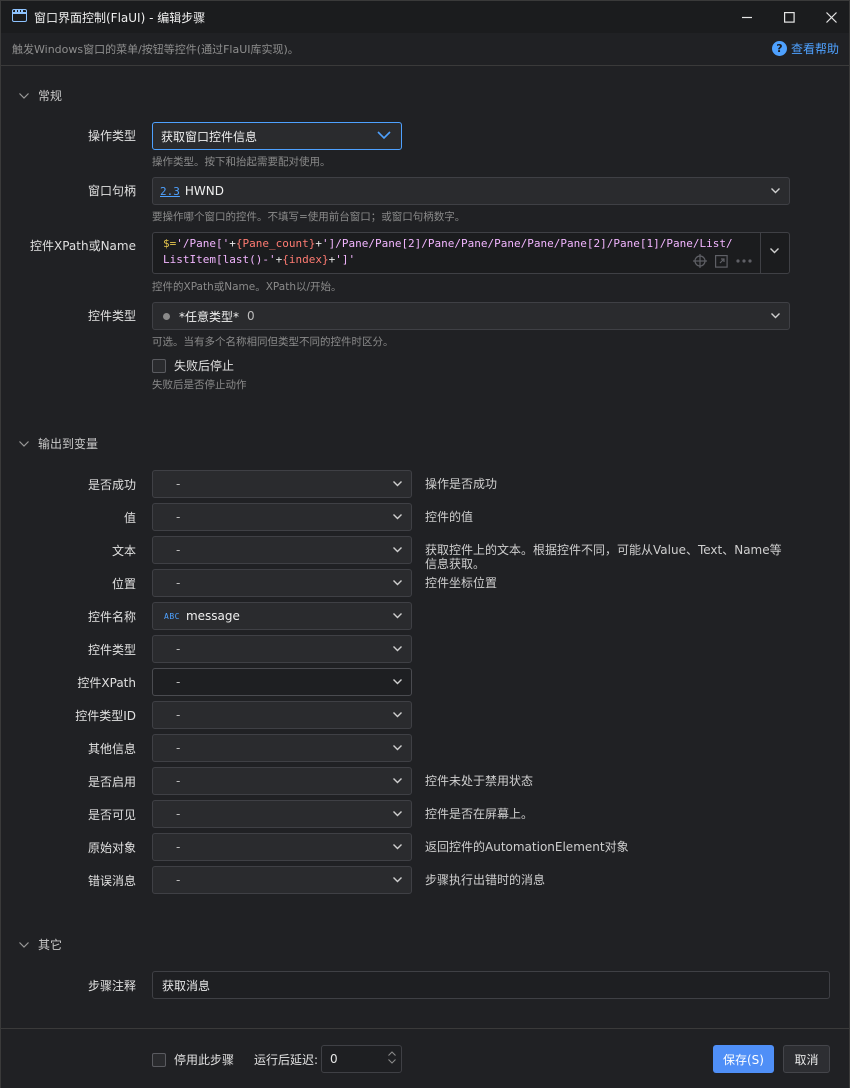 This screenshot has height=1088, width=850. I want to click on description-bar: 触发Windows窗口的菜单/按钮等控件(通过FlaUI库实现)。 ? 查看帮助, so click(425, 49).